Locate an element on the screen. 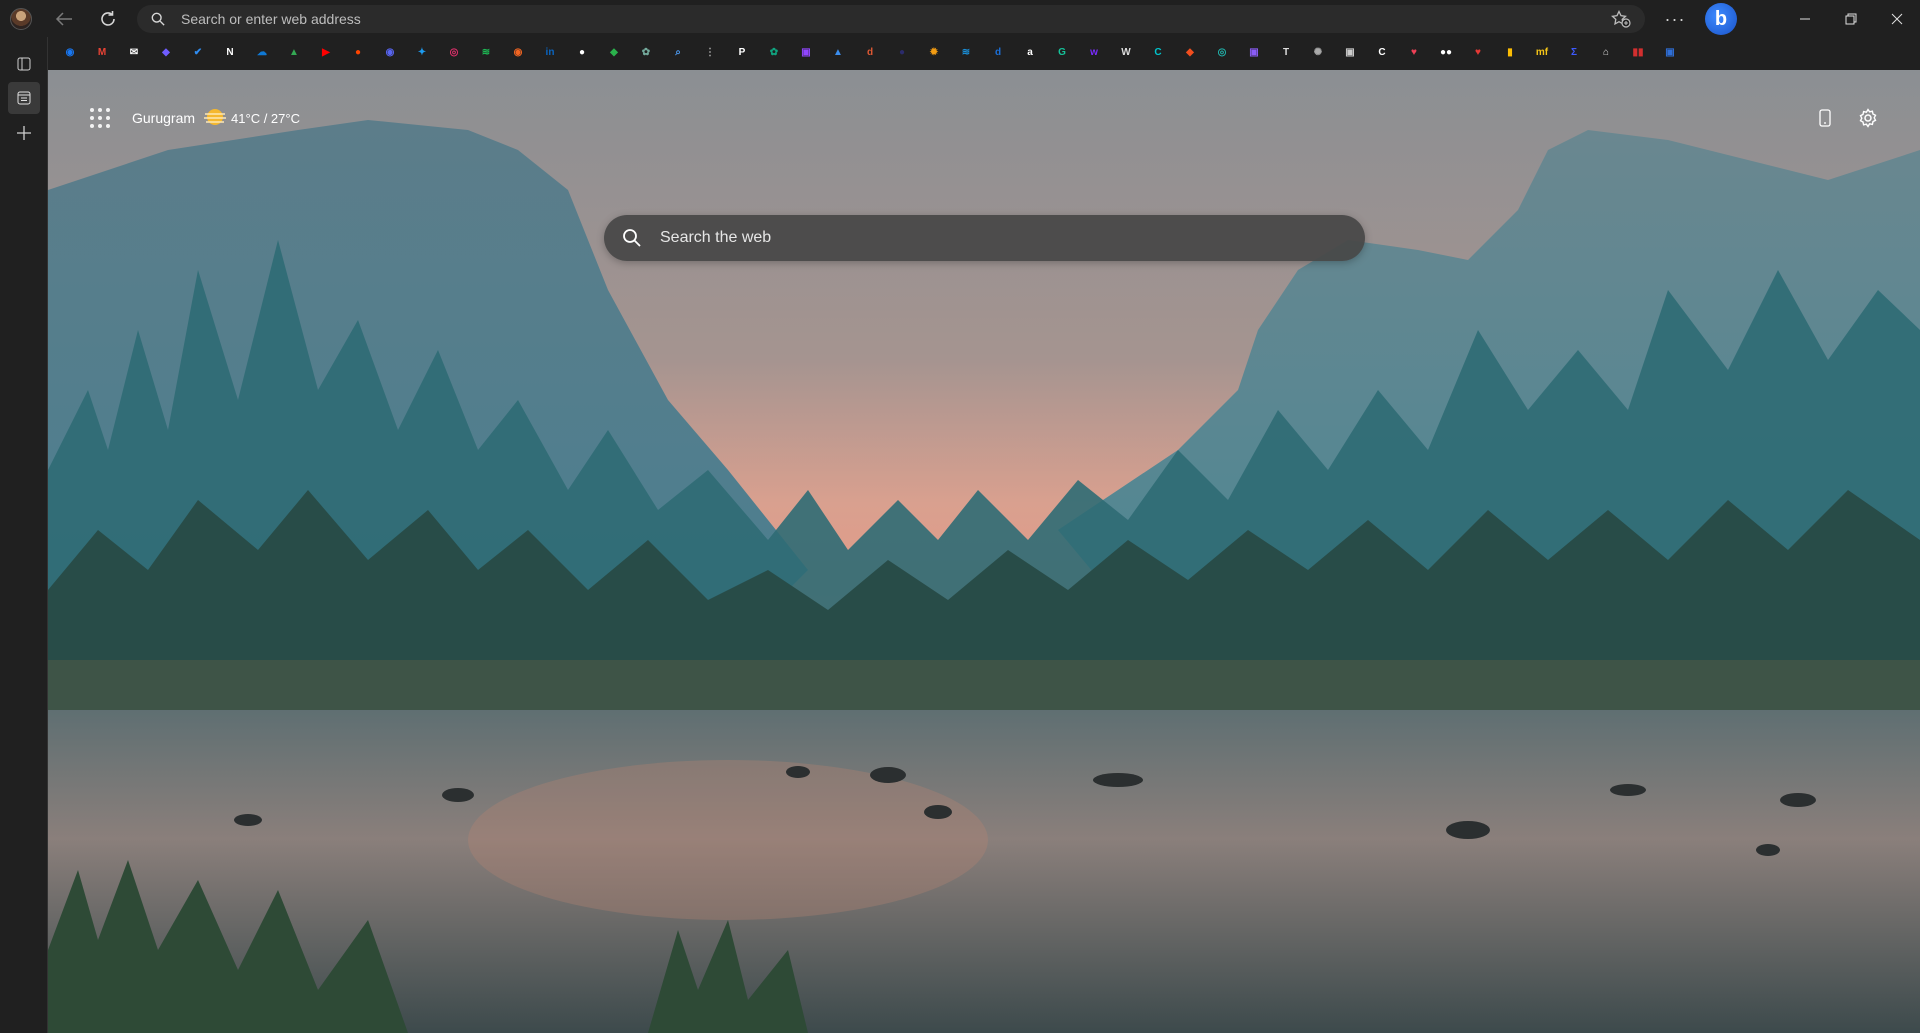 The image size is (1920, 1033). restore-button is located at coordinates (1851, 18).